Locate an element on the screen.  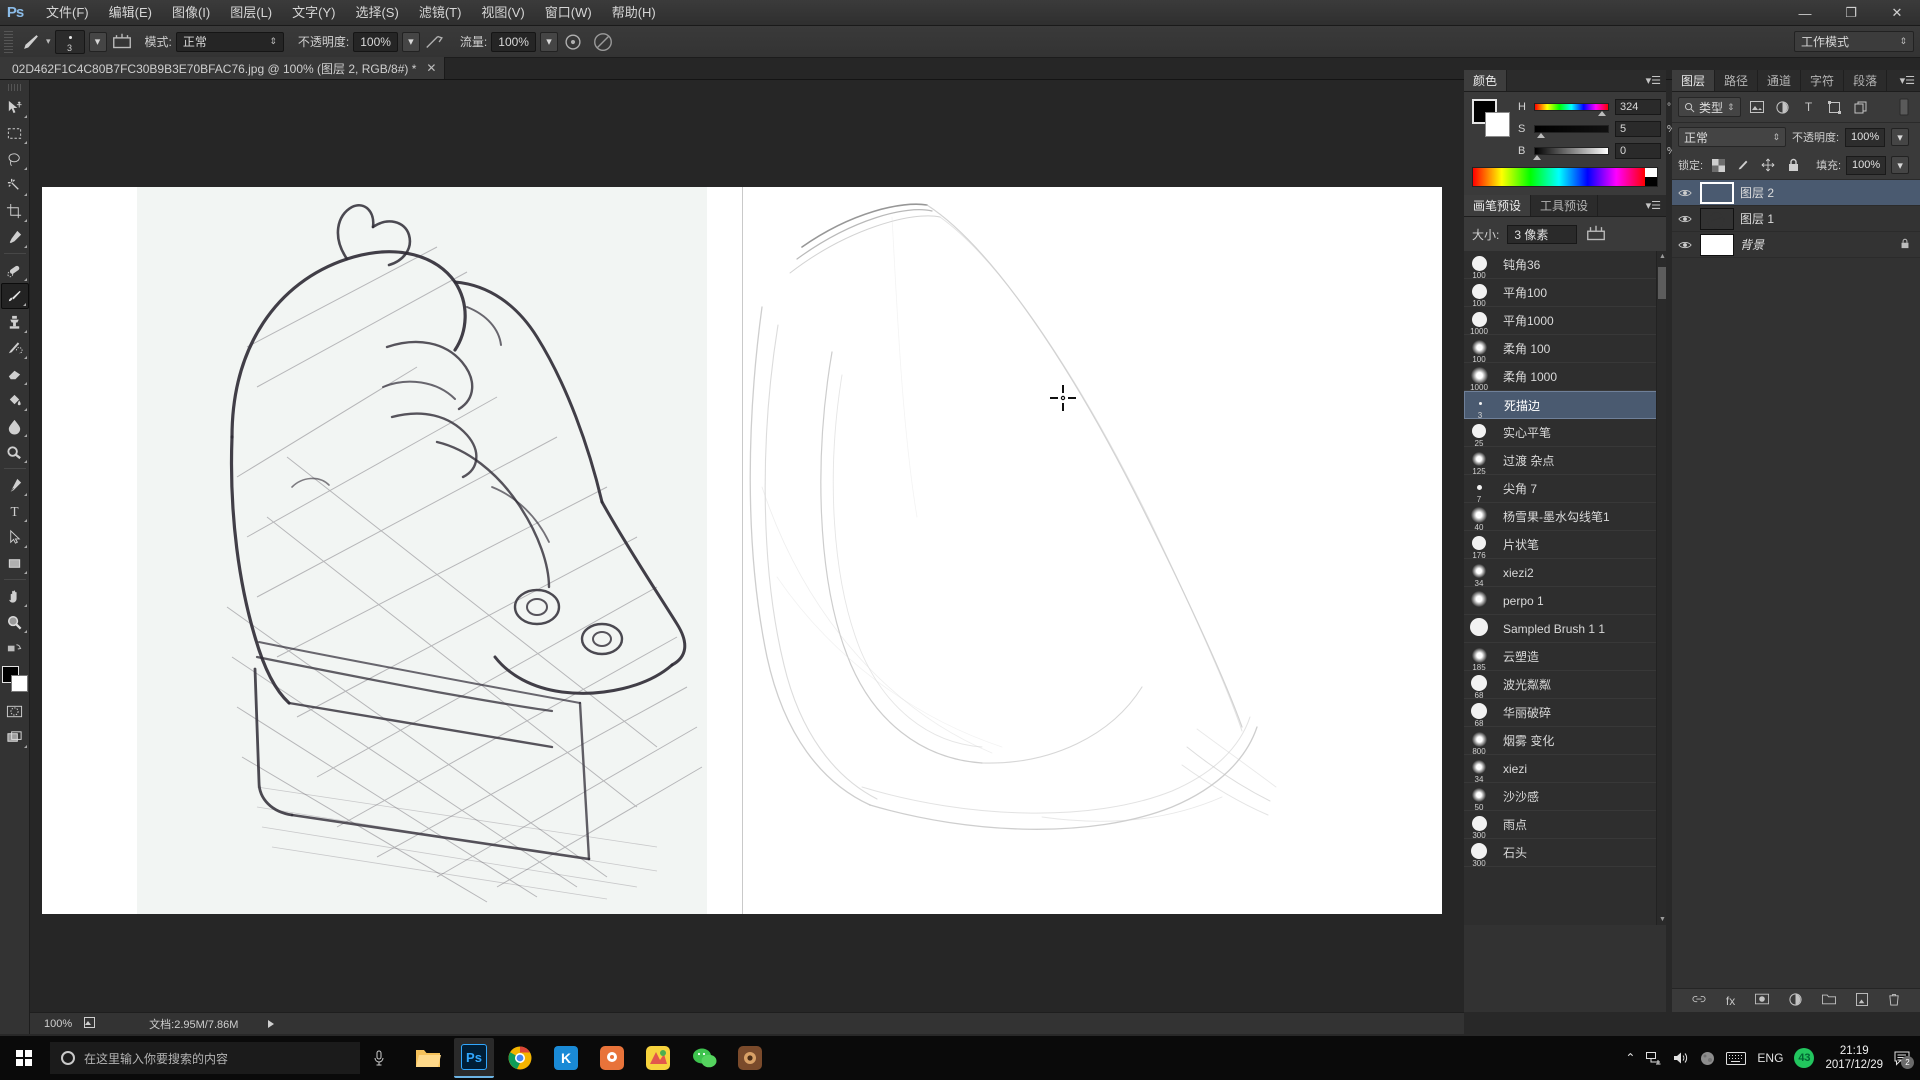
moon-icon is located at coordinates (1707, 1058).